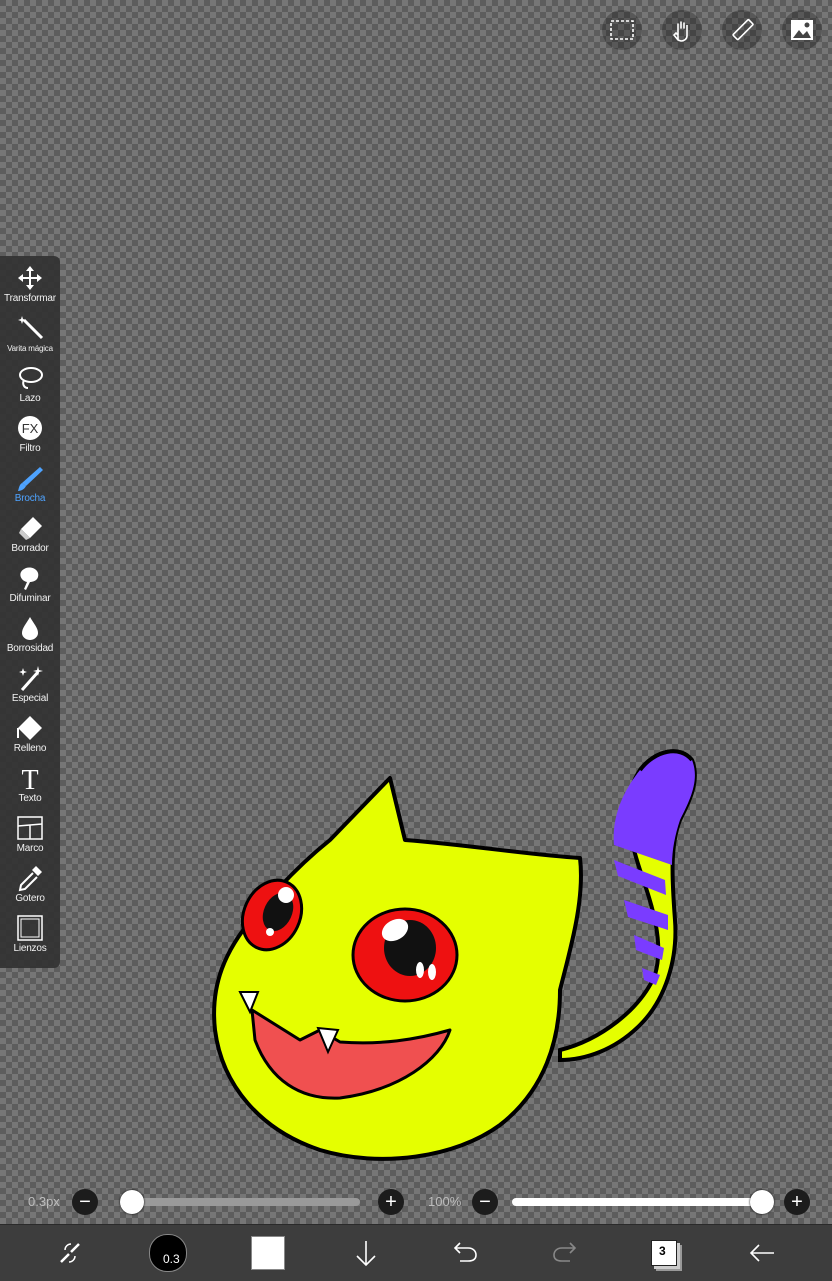  I want to click on opacity-slider-track, so click(637, 1202).